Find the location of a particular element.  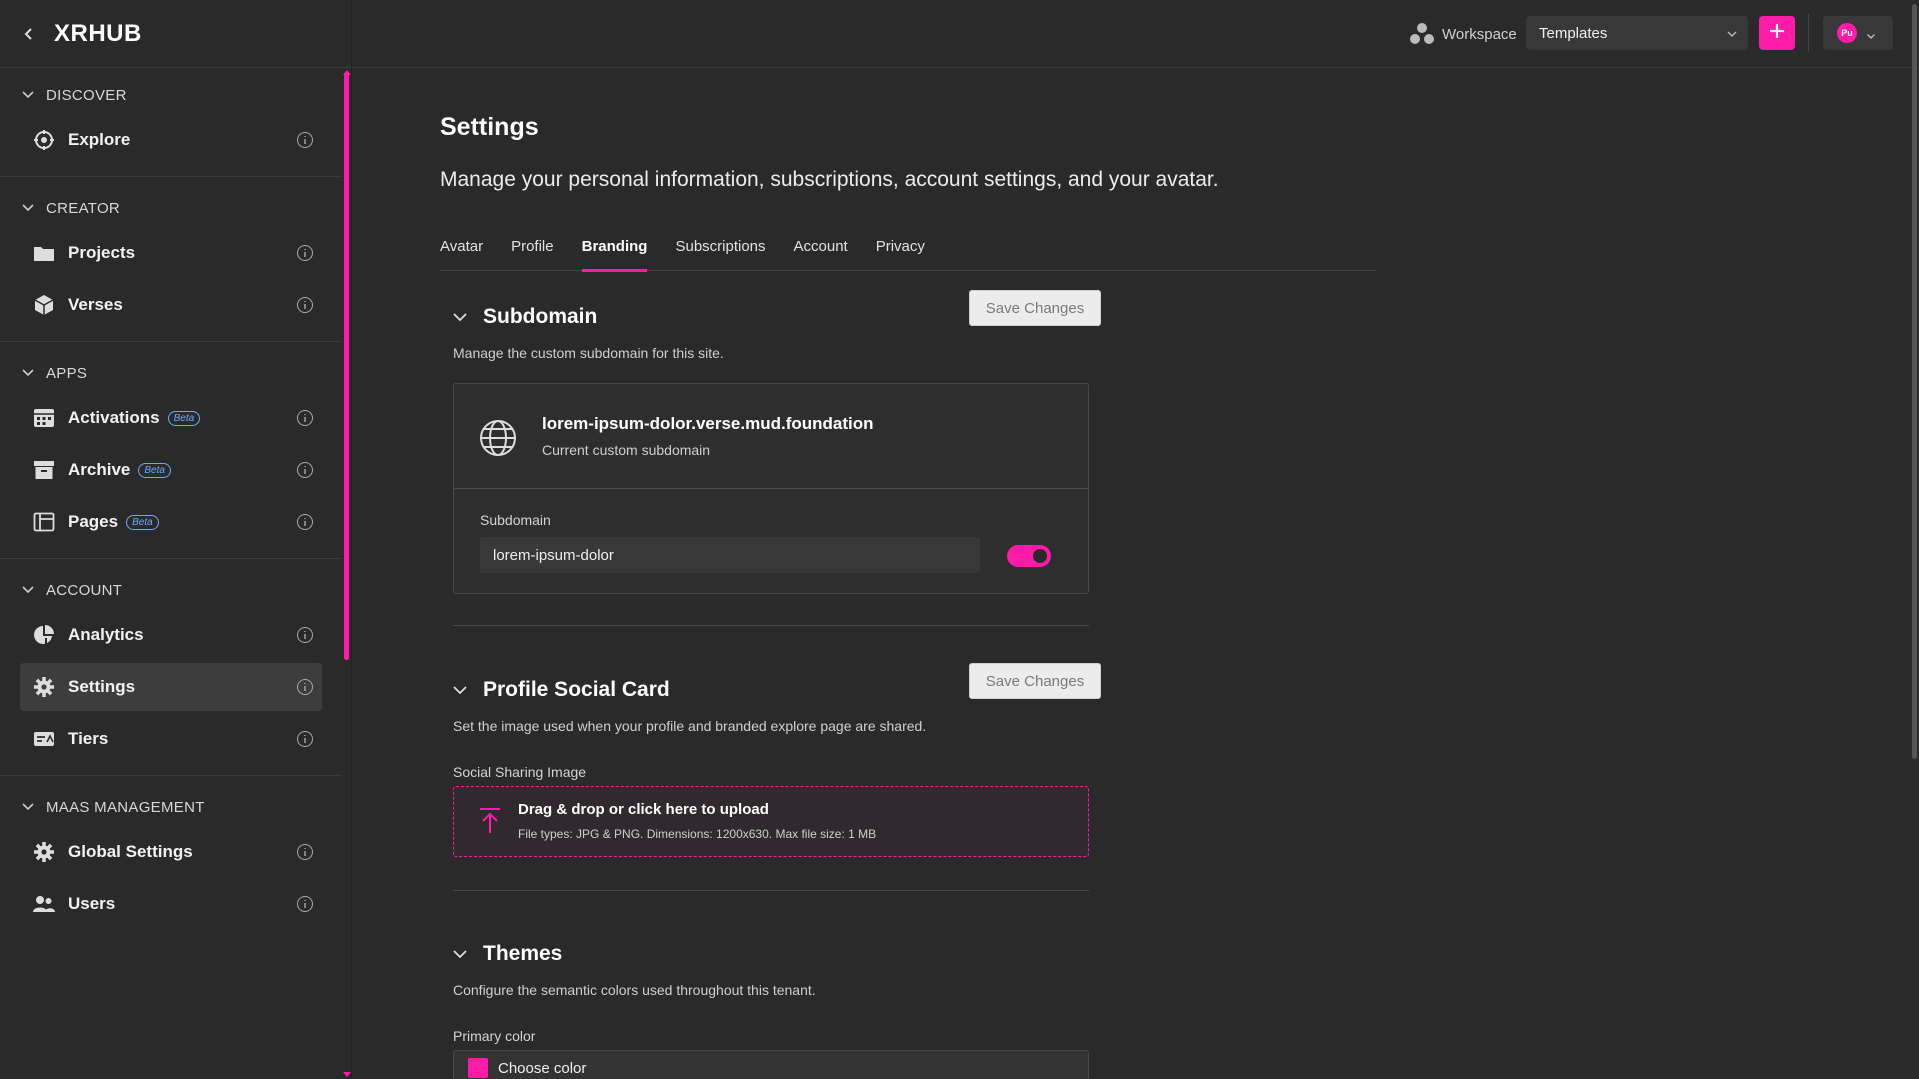

workspace-icon is located at coordinates (1422, 34).